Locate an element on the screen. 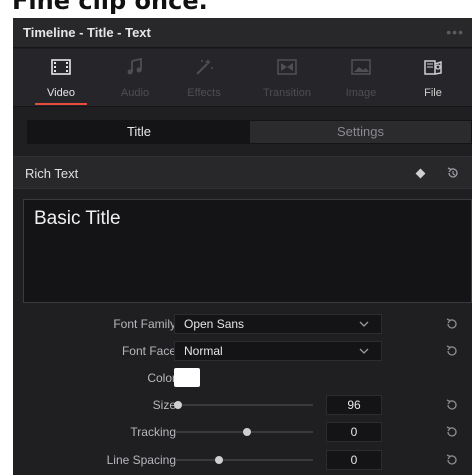 The image size is (472, 475). tab-audio-label: Audio is located at coordinates (135, 93).